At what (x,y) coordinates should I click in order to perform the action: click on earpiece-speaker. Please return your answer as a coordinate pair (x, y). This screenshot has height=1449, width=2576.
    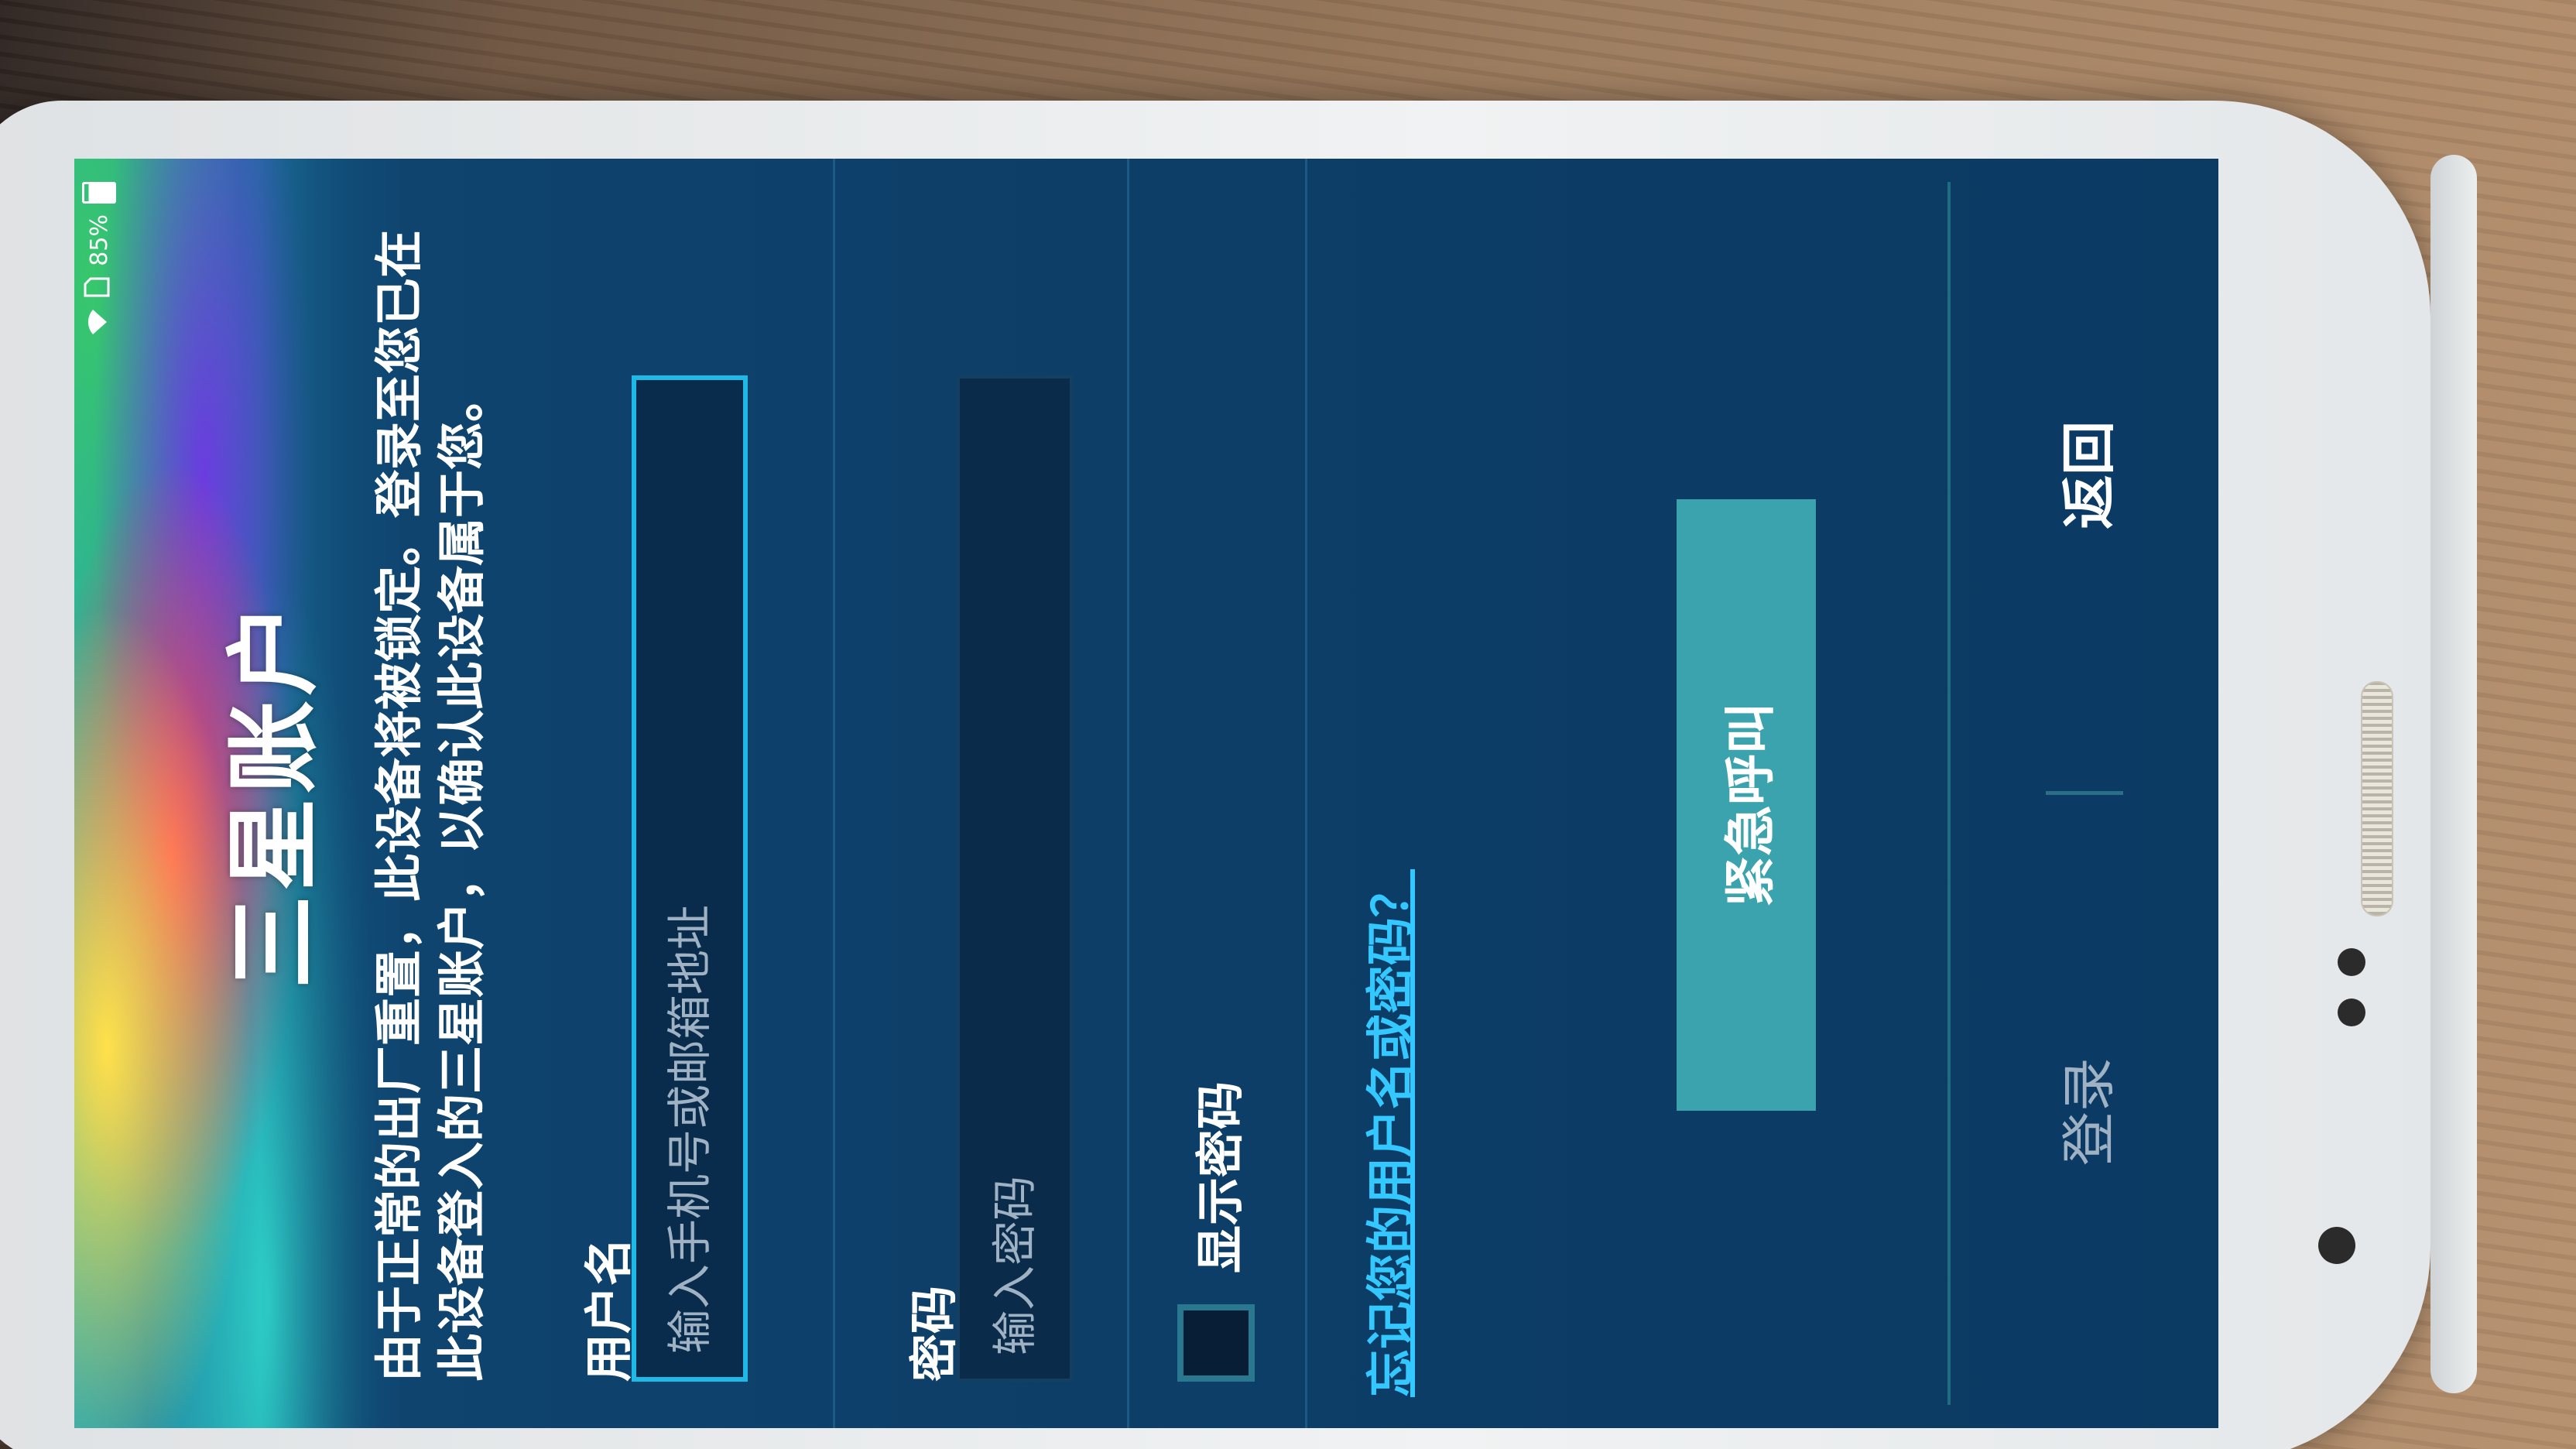
    Looking at the image, I should click on (2377, 798).